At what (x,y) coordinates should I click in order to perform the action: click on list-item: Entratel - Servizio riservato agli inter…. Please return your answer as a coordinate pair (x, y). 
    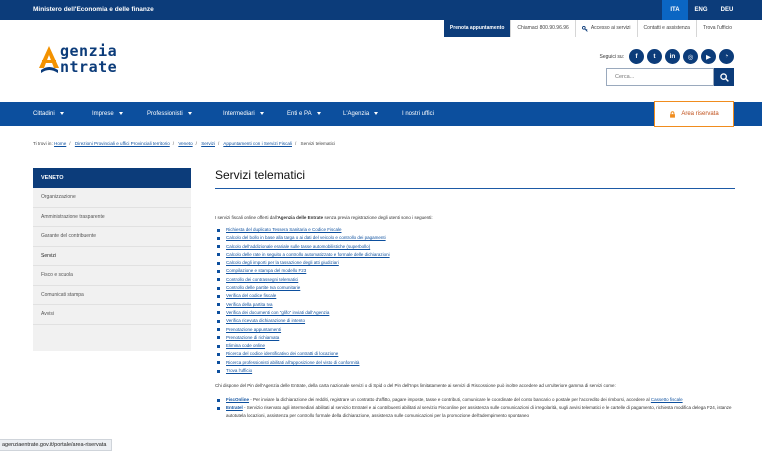
    Looking at the image, I should click on (475, 412).